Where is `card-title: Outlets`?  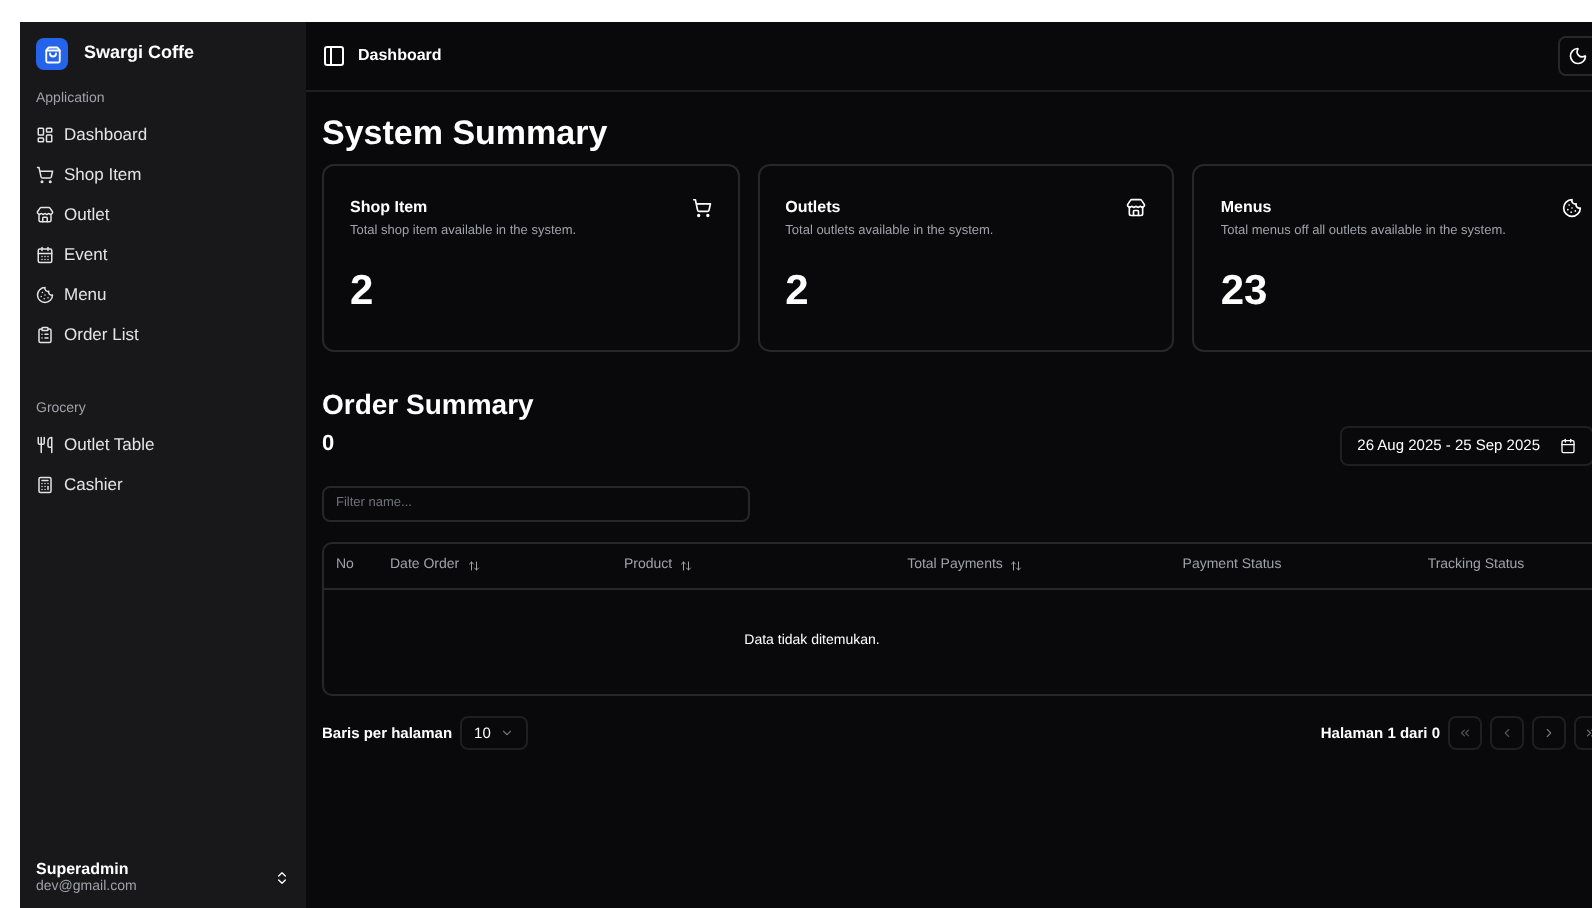
card-title: Outlets is located at coordinates (813, 207).